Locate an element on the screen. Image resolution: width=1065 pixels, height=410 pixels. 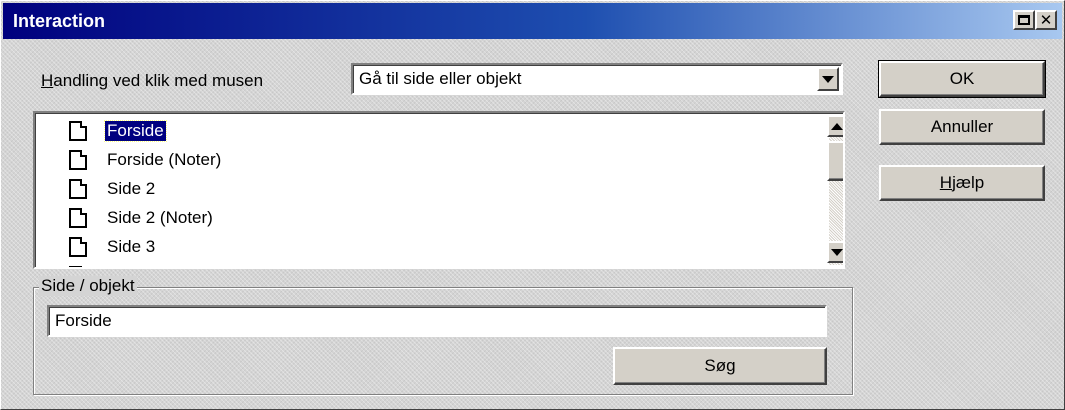
list-item: Side 2 is located at coordinates (113, 189).